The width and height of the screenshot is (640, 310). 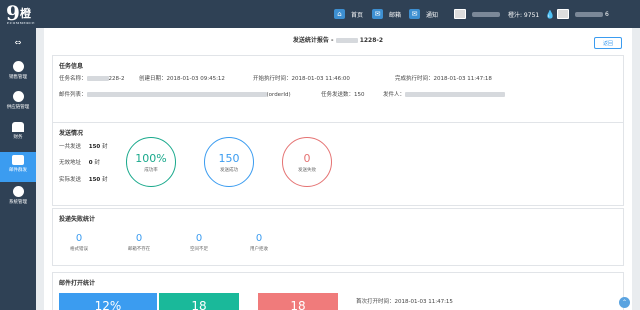 I want to click on page-title: 发送统计报告 - 1228-2, so click(x=338, y=40).